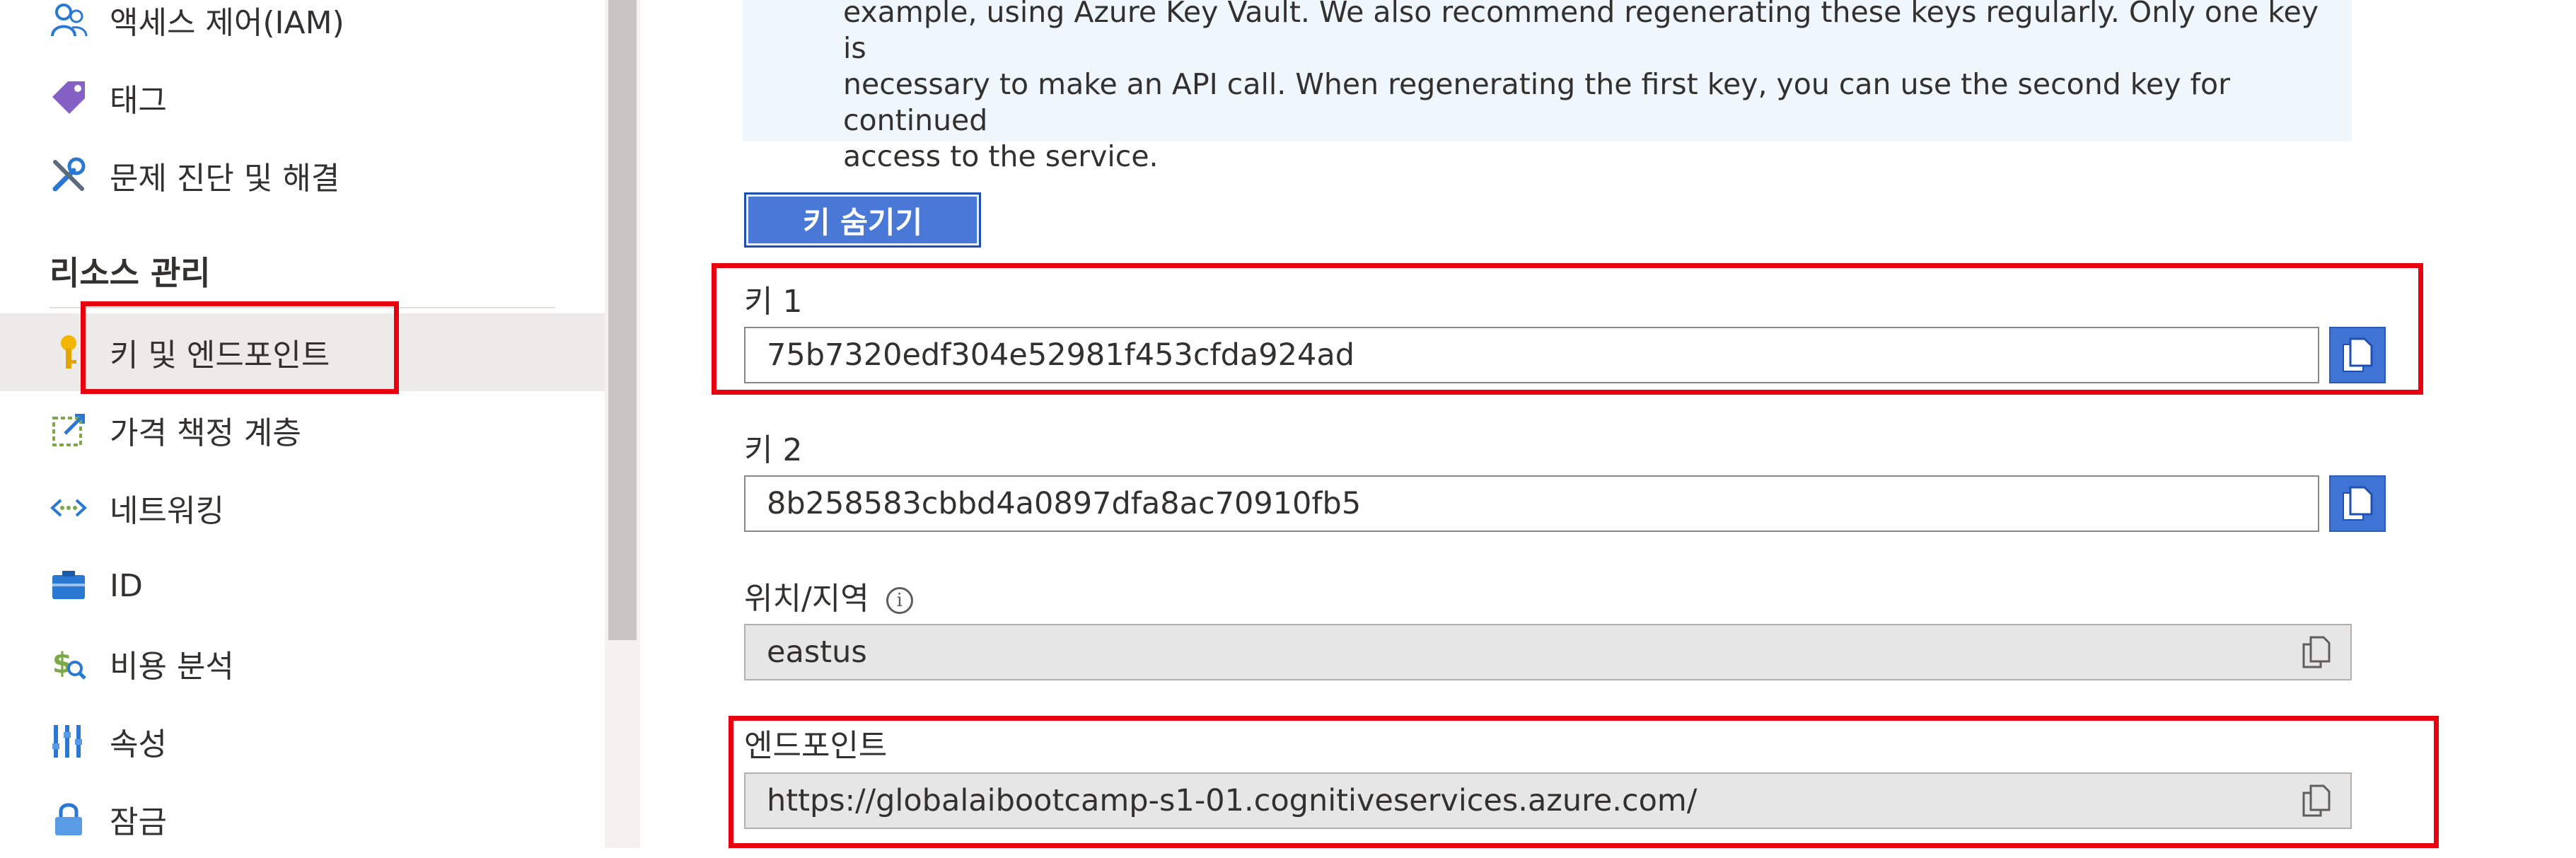 The height and width of the screenshot is (858, 2576). What do you see at coordinates (302, 741) in the screenshot?
I see `sidebar-item-properties: 속성` at bounding box center [302, 741].